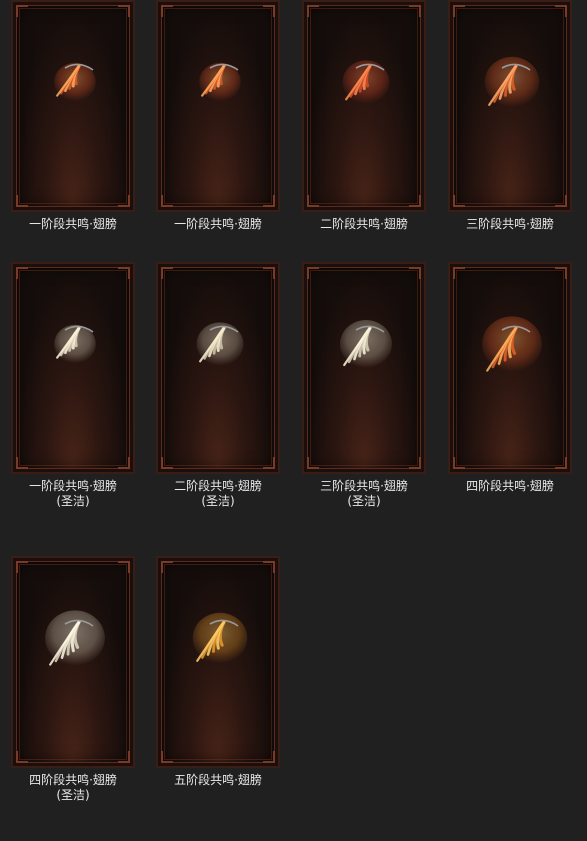 The image size is (587, 841). I want to click on wing-caption: 一阶段共鸣·翅膀 (圣洁), so click(73, 494).